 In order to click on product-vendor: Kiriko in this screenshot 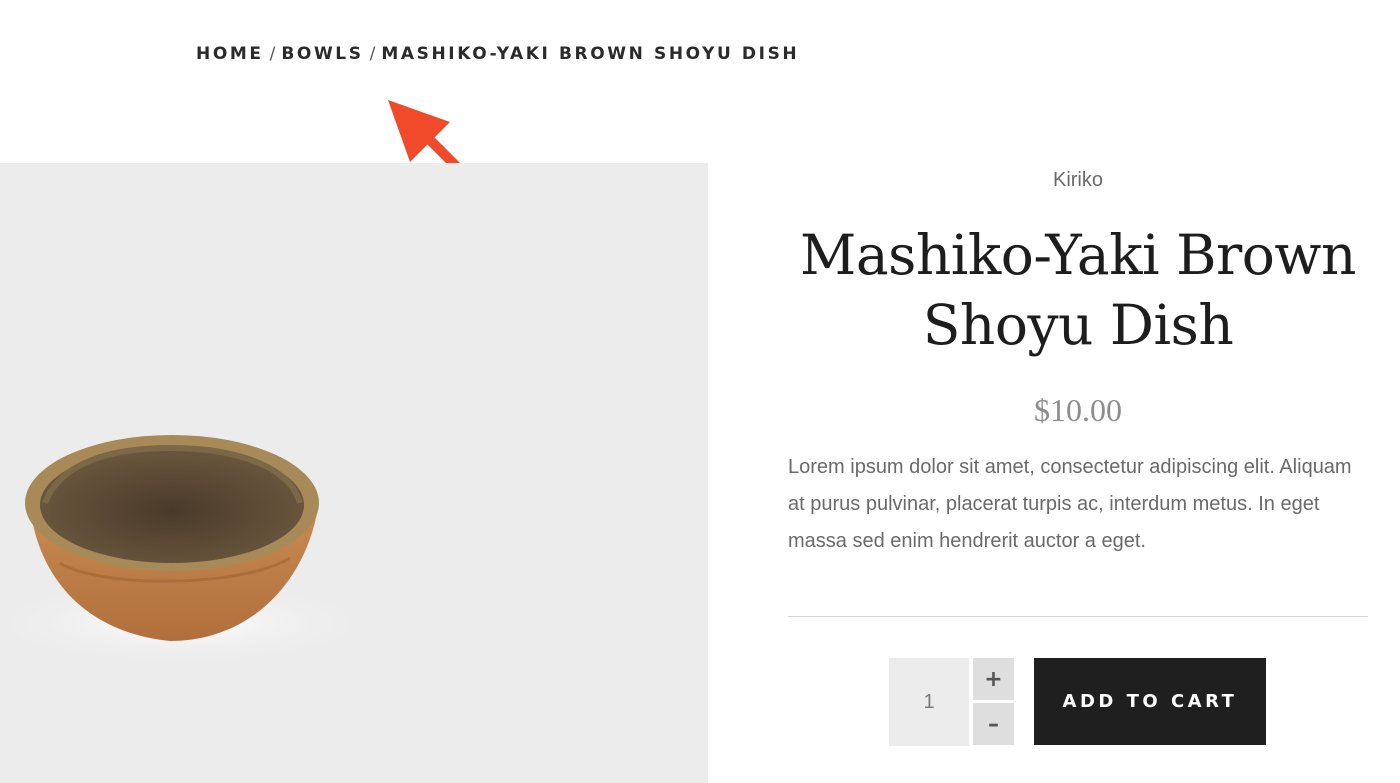, I will do `click(1077, 180)`.